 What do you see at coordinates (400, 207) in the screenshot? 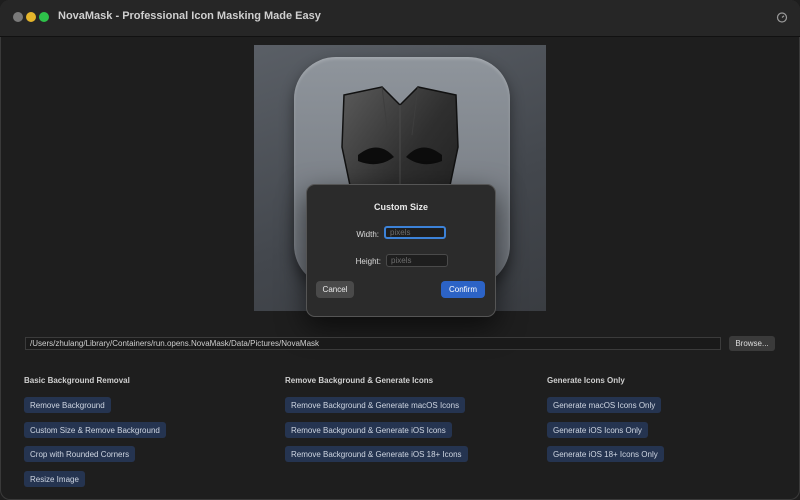
I see `dialog-title: Custom Size` at bounding box center [400, 207].